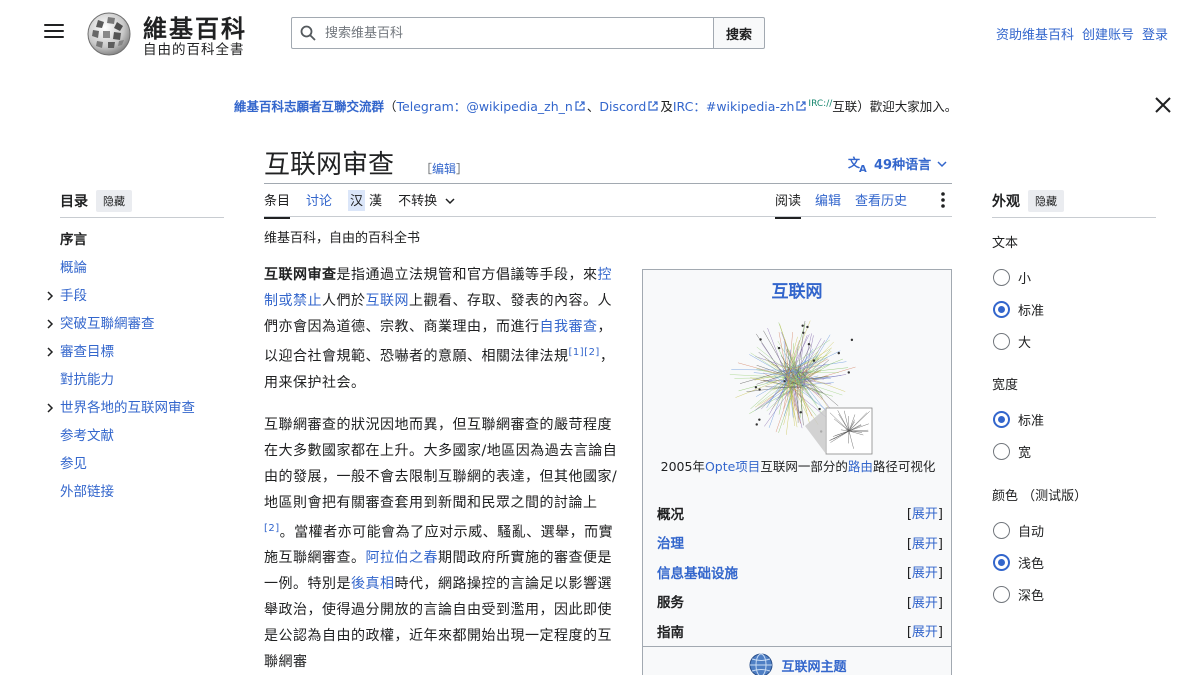 Image resolution: width=1200 pixels, height=675 pixels. Describe the element at coordinates (373, 584) in the screenshot. I see `link-post-truth: 後真相` at that location.